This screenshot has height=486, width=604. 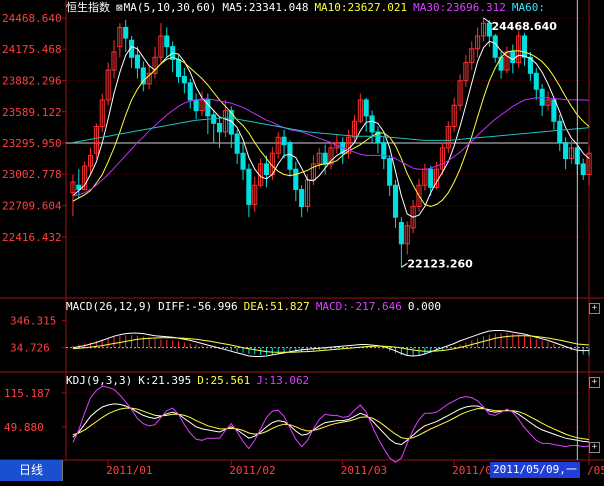 What do you see at coordinates (198, 306) in the screenshot?
I see `macd-diff-value: DIFF:-56.996` at bounding box center [198, 306].